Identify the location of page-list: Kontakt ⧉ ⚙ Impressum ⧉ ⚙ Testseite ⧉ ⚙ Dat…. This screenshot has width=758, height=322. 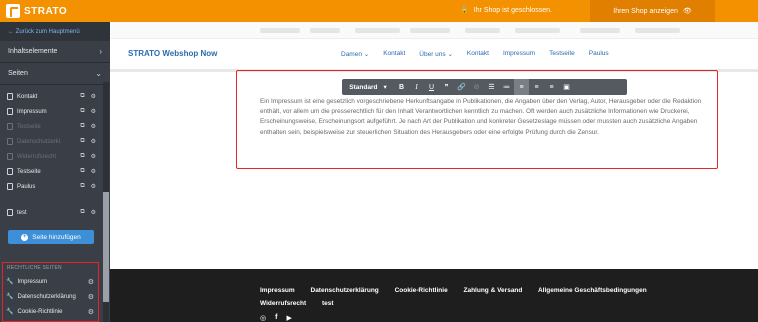
(55, 182).